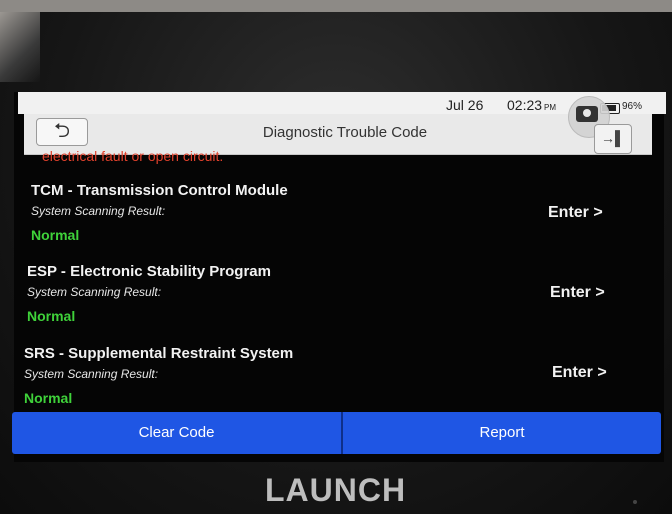 Image resolution: width=672 pixels, height=514 pixels. What do you see at coordinates (632, 106) in the screenshot?
I see `battery-percent: 96%` at bounding box center [632, 106].